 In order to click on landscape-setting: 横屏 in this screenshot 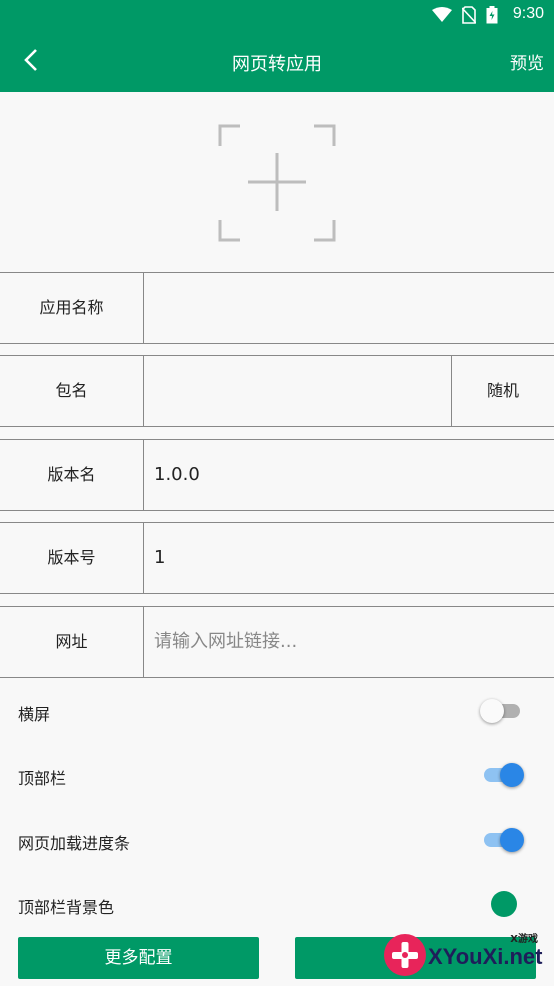, I will do `click(277, 711)`.